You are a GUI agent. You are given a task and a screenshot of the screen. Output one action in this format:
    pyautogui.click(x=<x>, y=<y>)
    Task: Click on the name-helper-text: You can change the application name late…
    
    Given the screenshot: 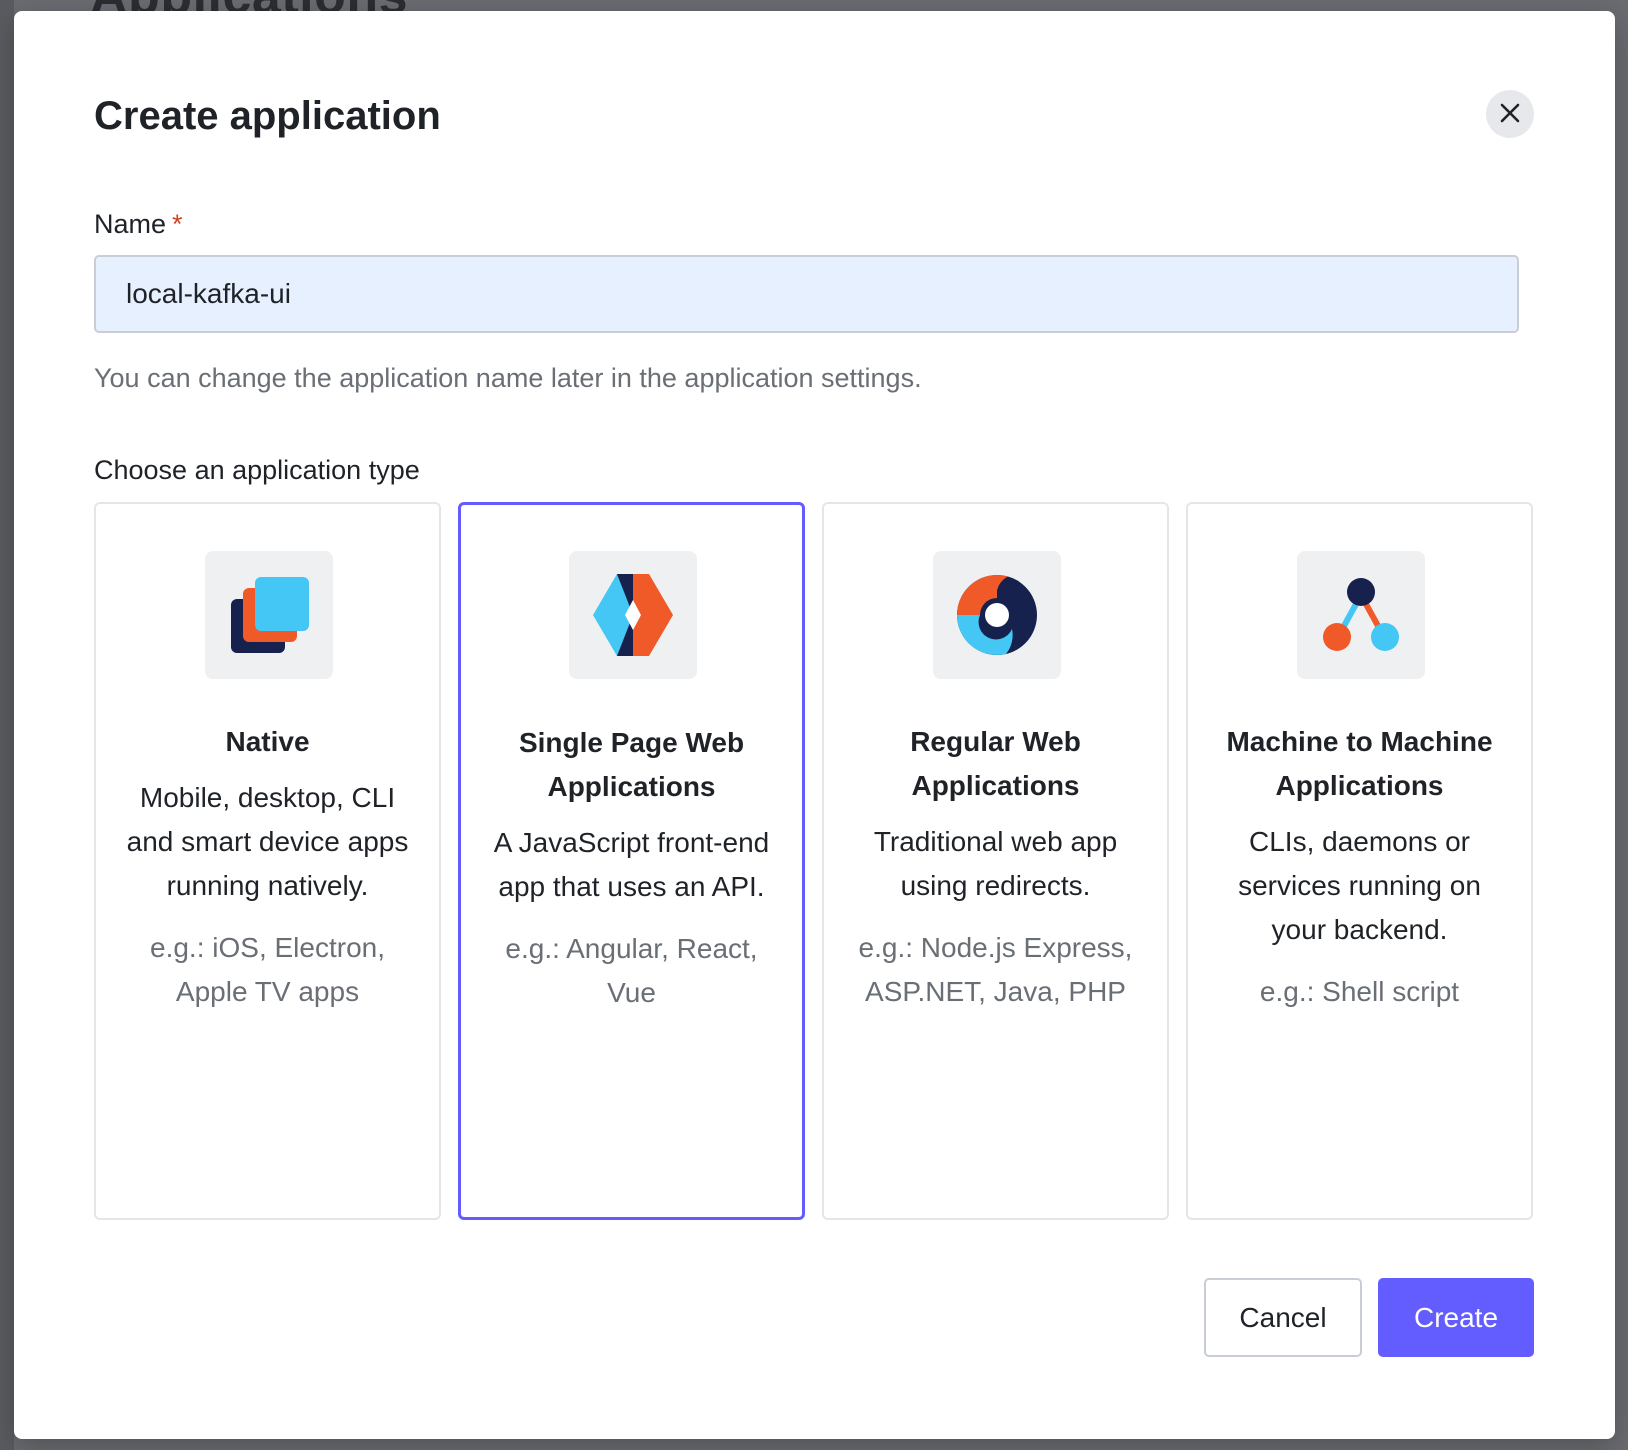 What is the action you would take?
    pyautogui.click(x=508, y=378)
    